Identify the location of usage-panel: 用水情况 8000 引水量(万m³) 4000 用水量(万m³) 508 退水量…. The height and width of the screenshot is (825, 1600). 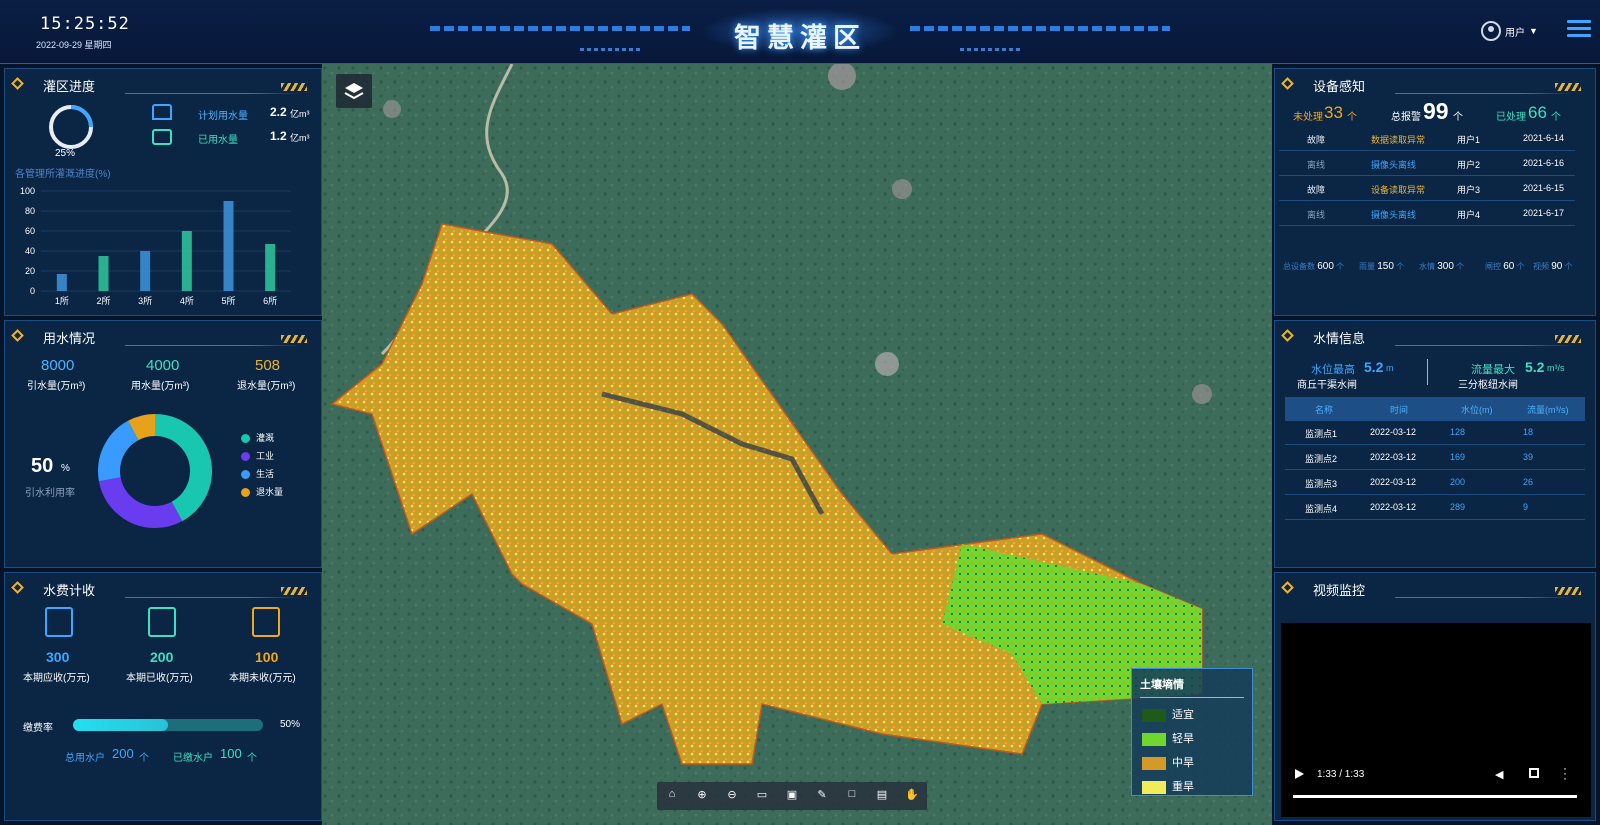
(163, 444).